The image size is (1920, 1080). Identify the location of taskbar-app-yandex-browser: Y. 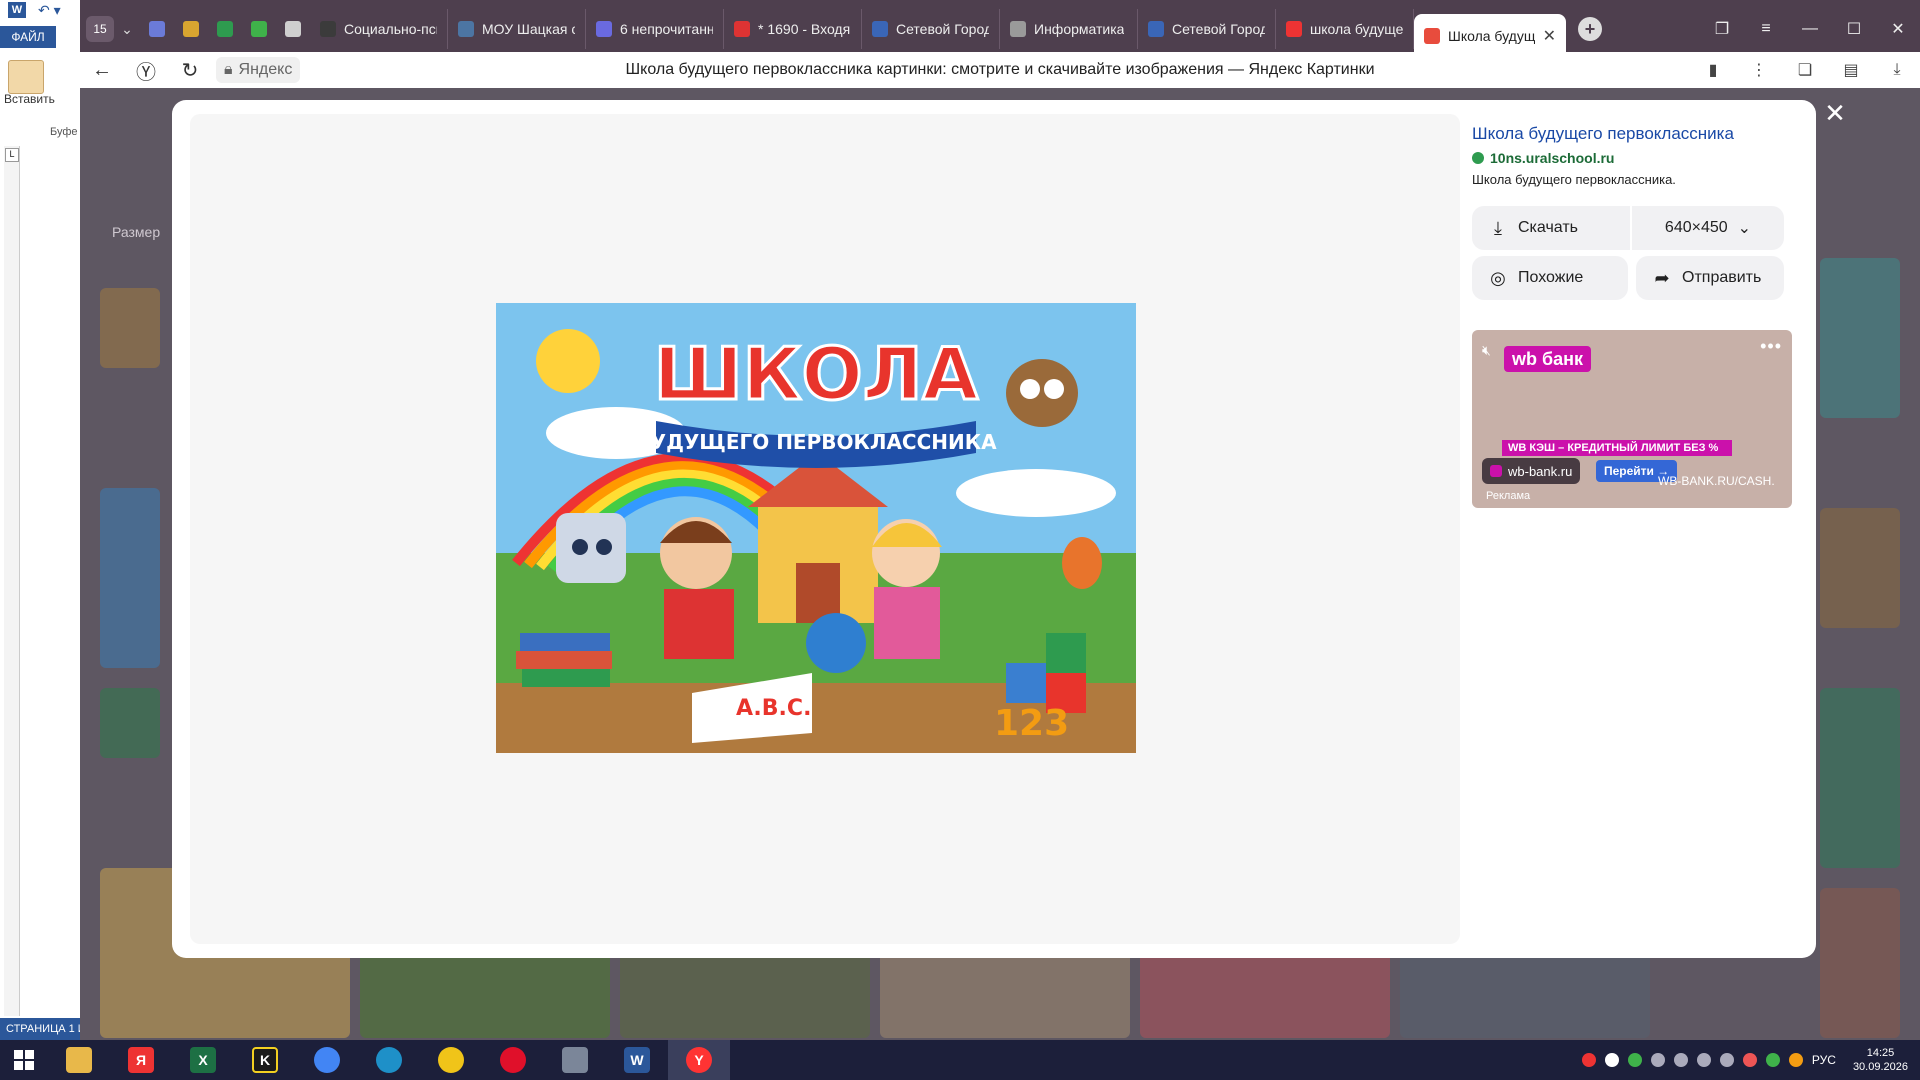
(699, 1060).